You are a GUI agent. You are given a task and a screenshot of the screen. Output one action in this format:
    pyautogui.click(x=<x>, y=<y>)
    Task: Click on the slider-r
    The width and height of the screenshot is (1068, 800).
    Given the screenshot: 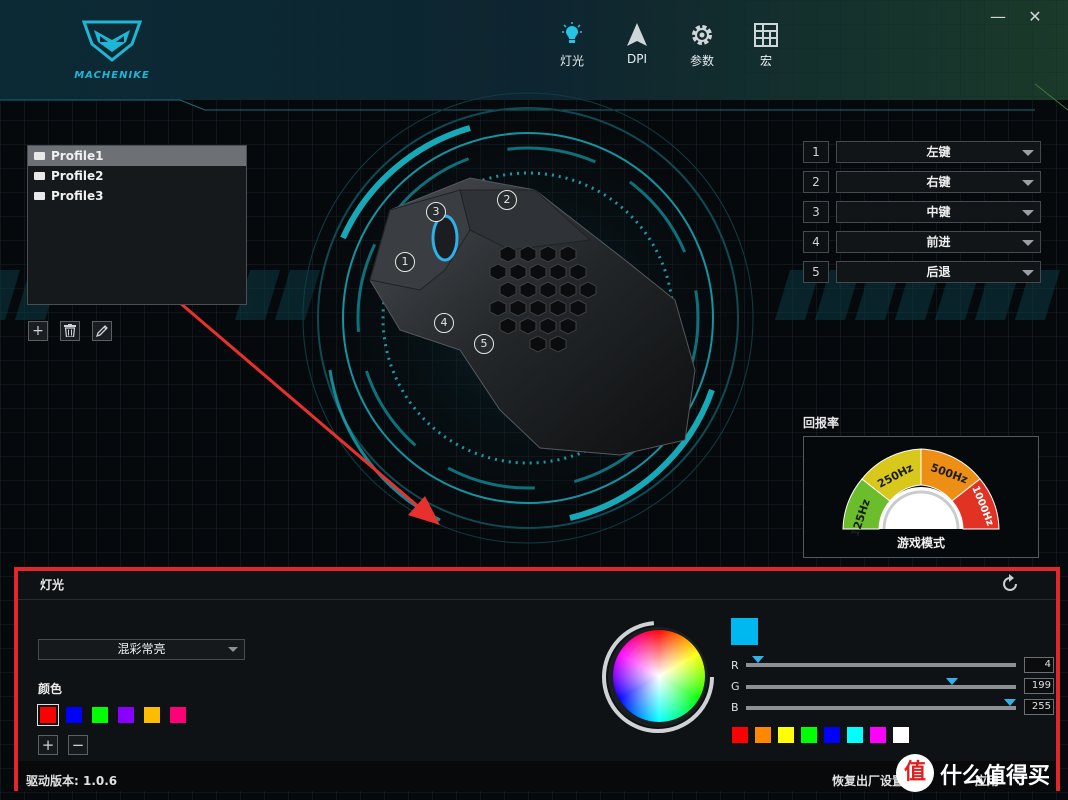 What is the action you would take?
    pyautogui.click(x=881, y=661)
    